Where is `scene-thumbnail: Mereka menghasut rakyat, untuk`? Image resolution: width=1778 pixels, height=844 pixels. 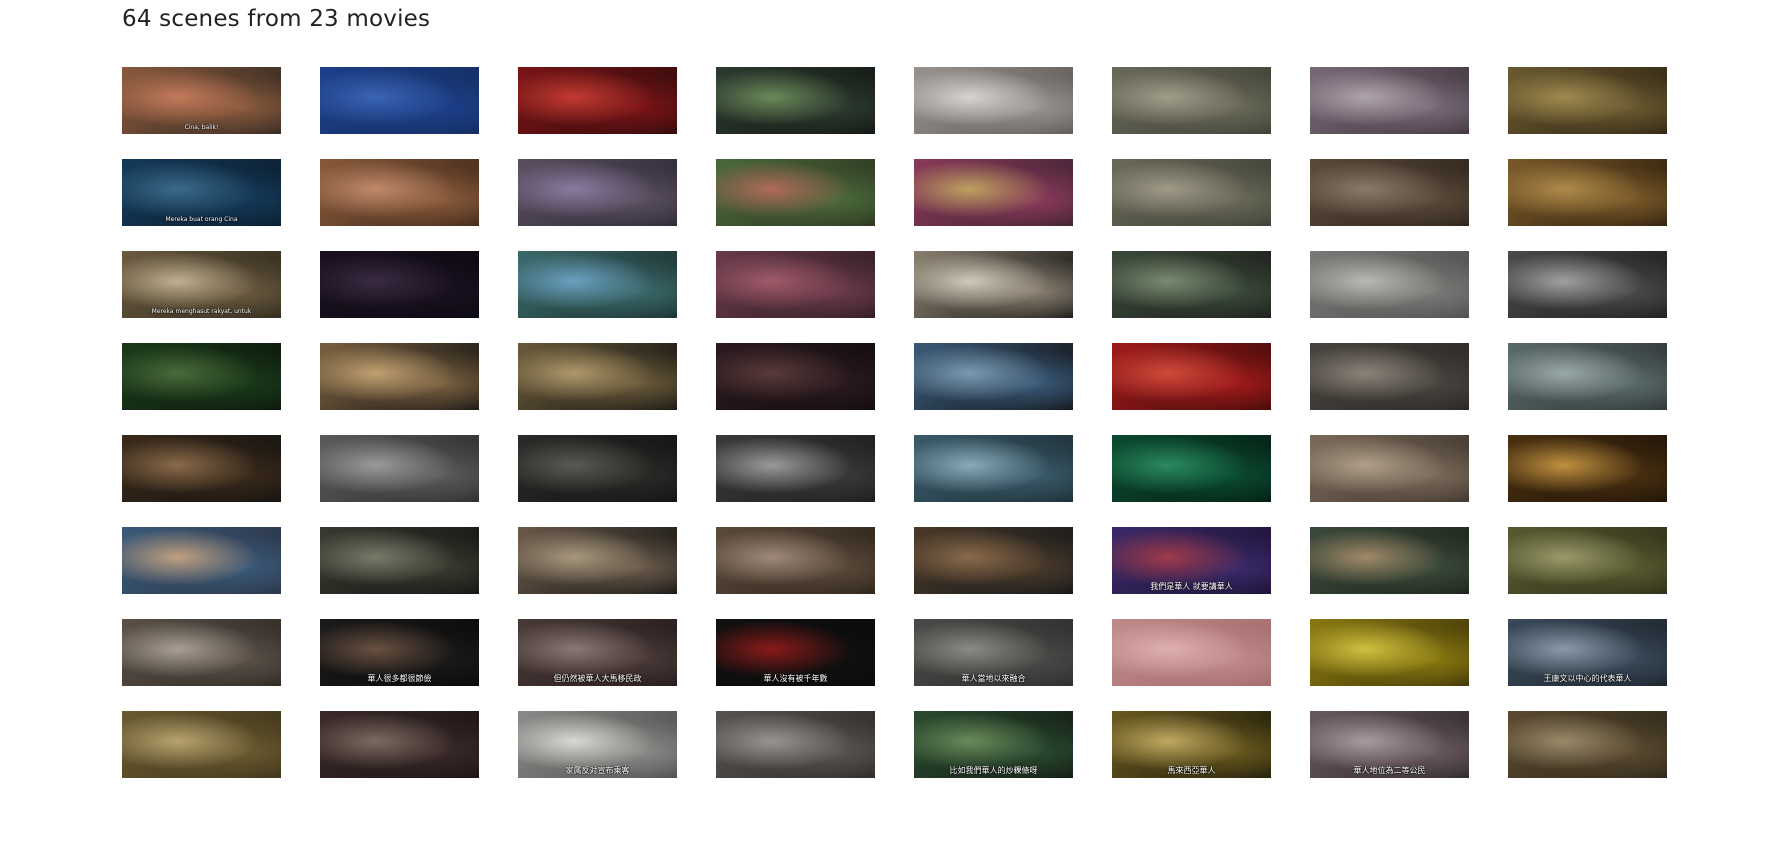
scene-thumbnail: Mereka menghasut rakyat, untuk is located at coordinates (201, 284).